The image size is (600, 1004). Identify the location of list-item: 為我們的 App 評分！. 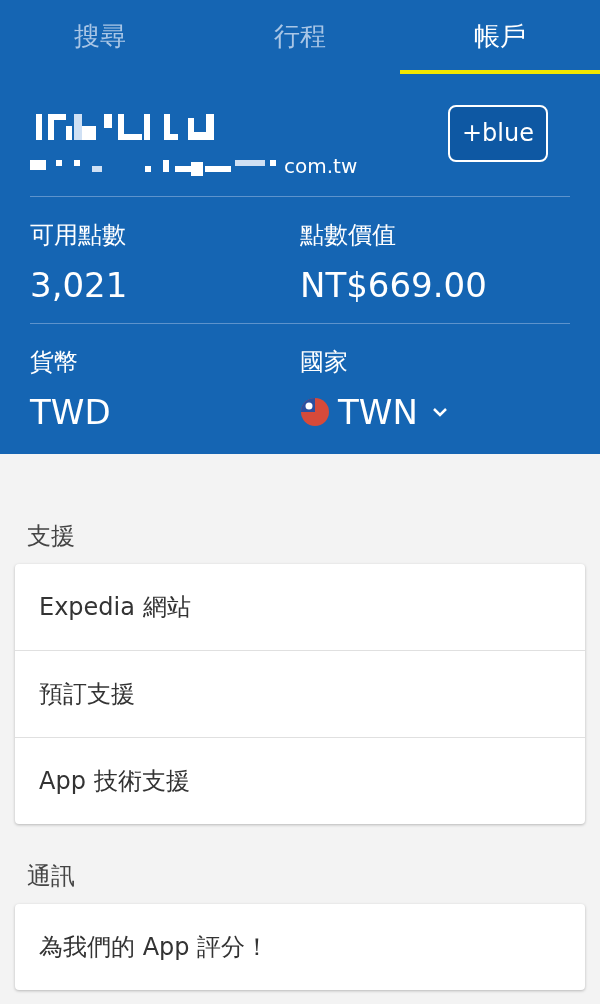
(300, 947).